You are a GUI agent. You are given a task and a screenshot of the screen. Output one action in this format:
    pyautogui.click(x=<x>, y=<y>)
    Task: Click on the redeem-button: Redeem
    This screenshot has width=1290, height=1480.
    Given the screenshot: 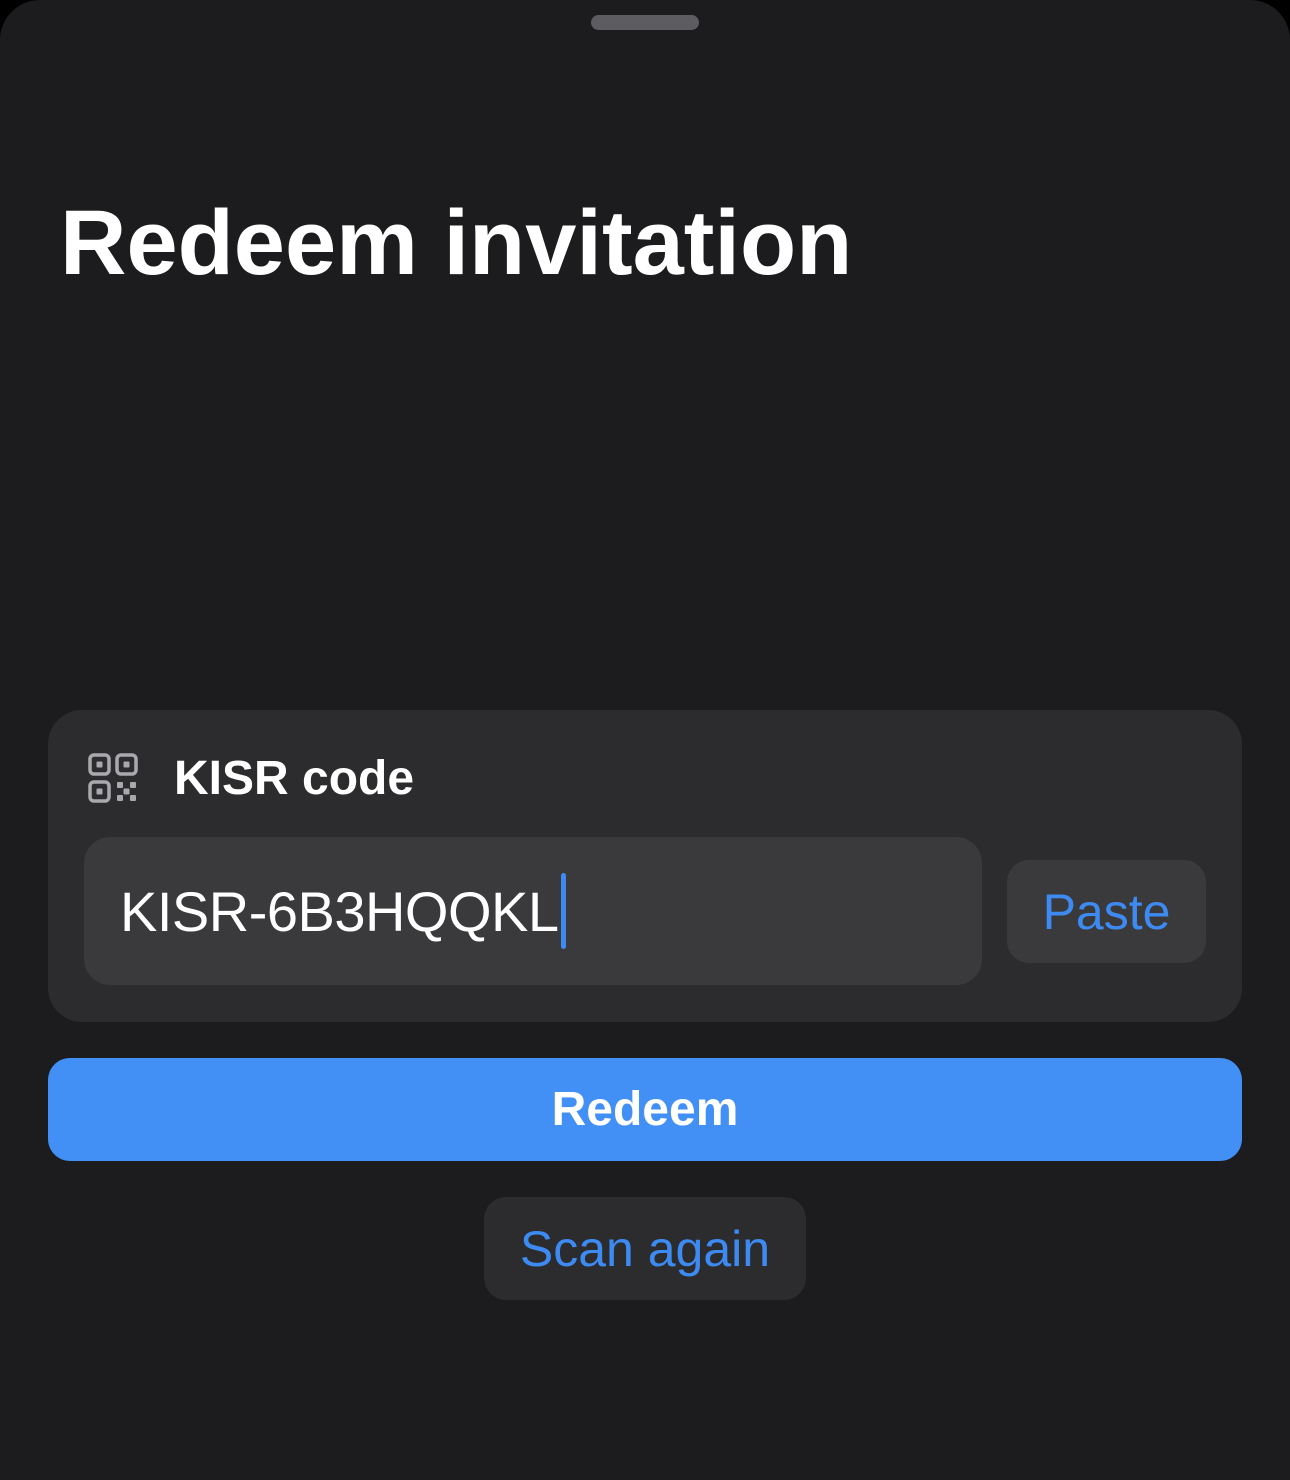 What is the action you would take?
    pyautogui.click(x=645, y=1109)
    